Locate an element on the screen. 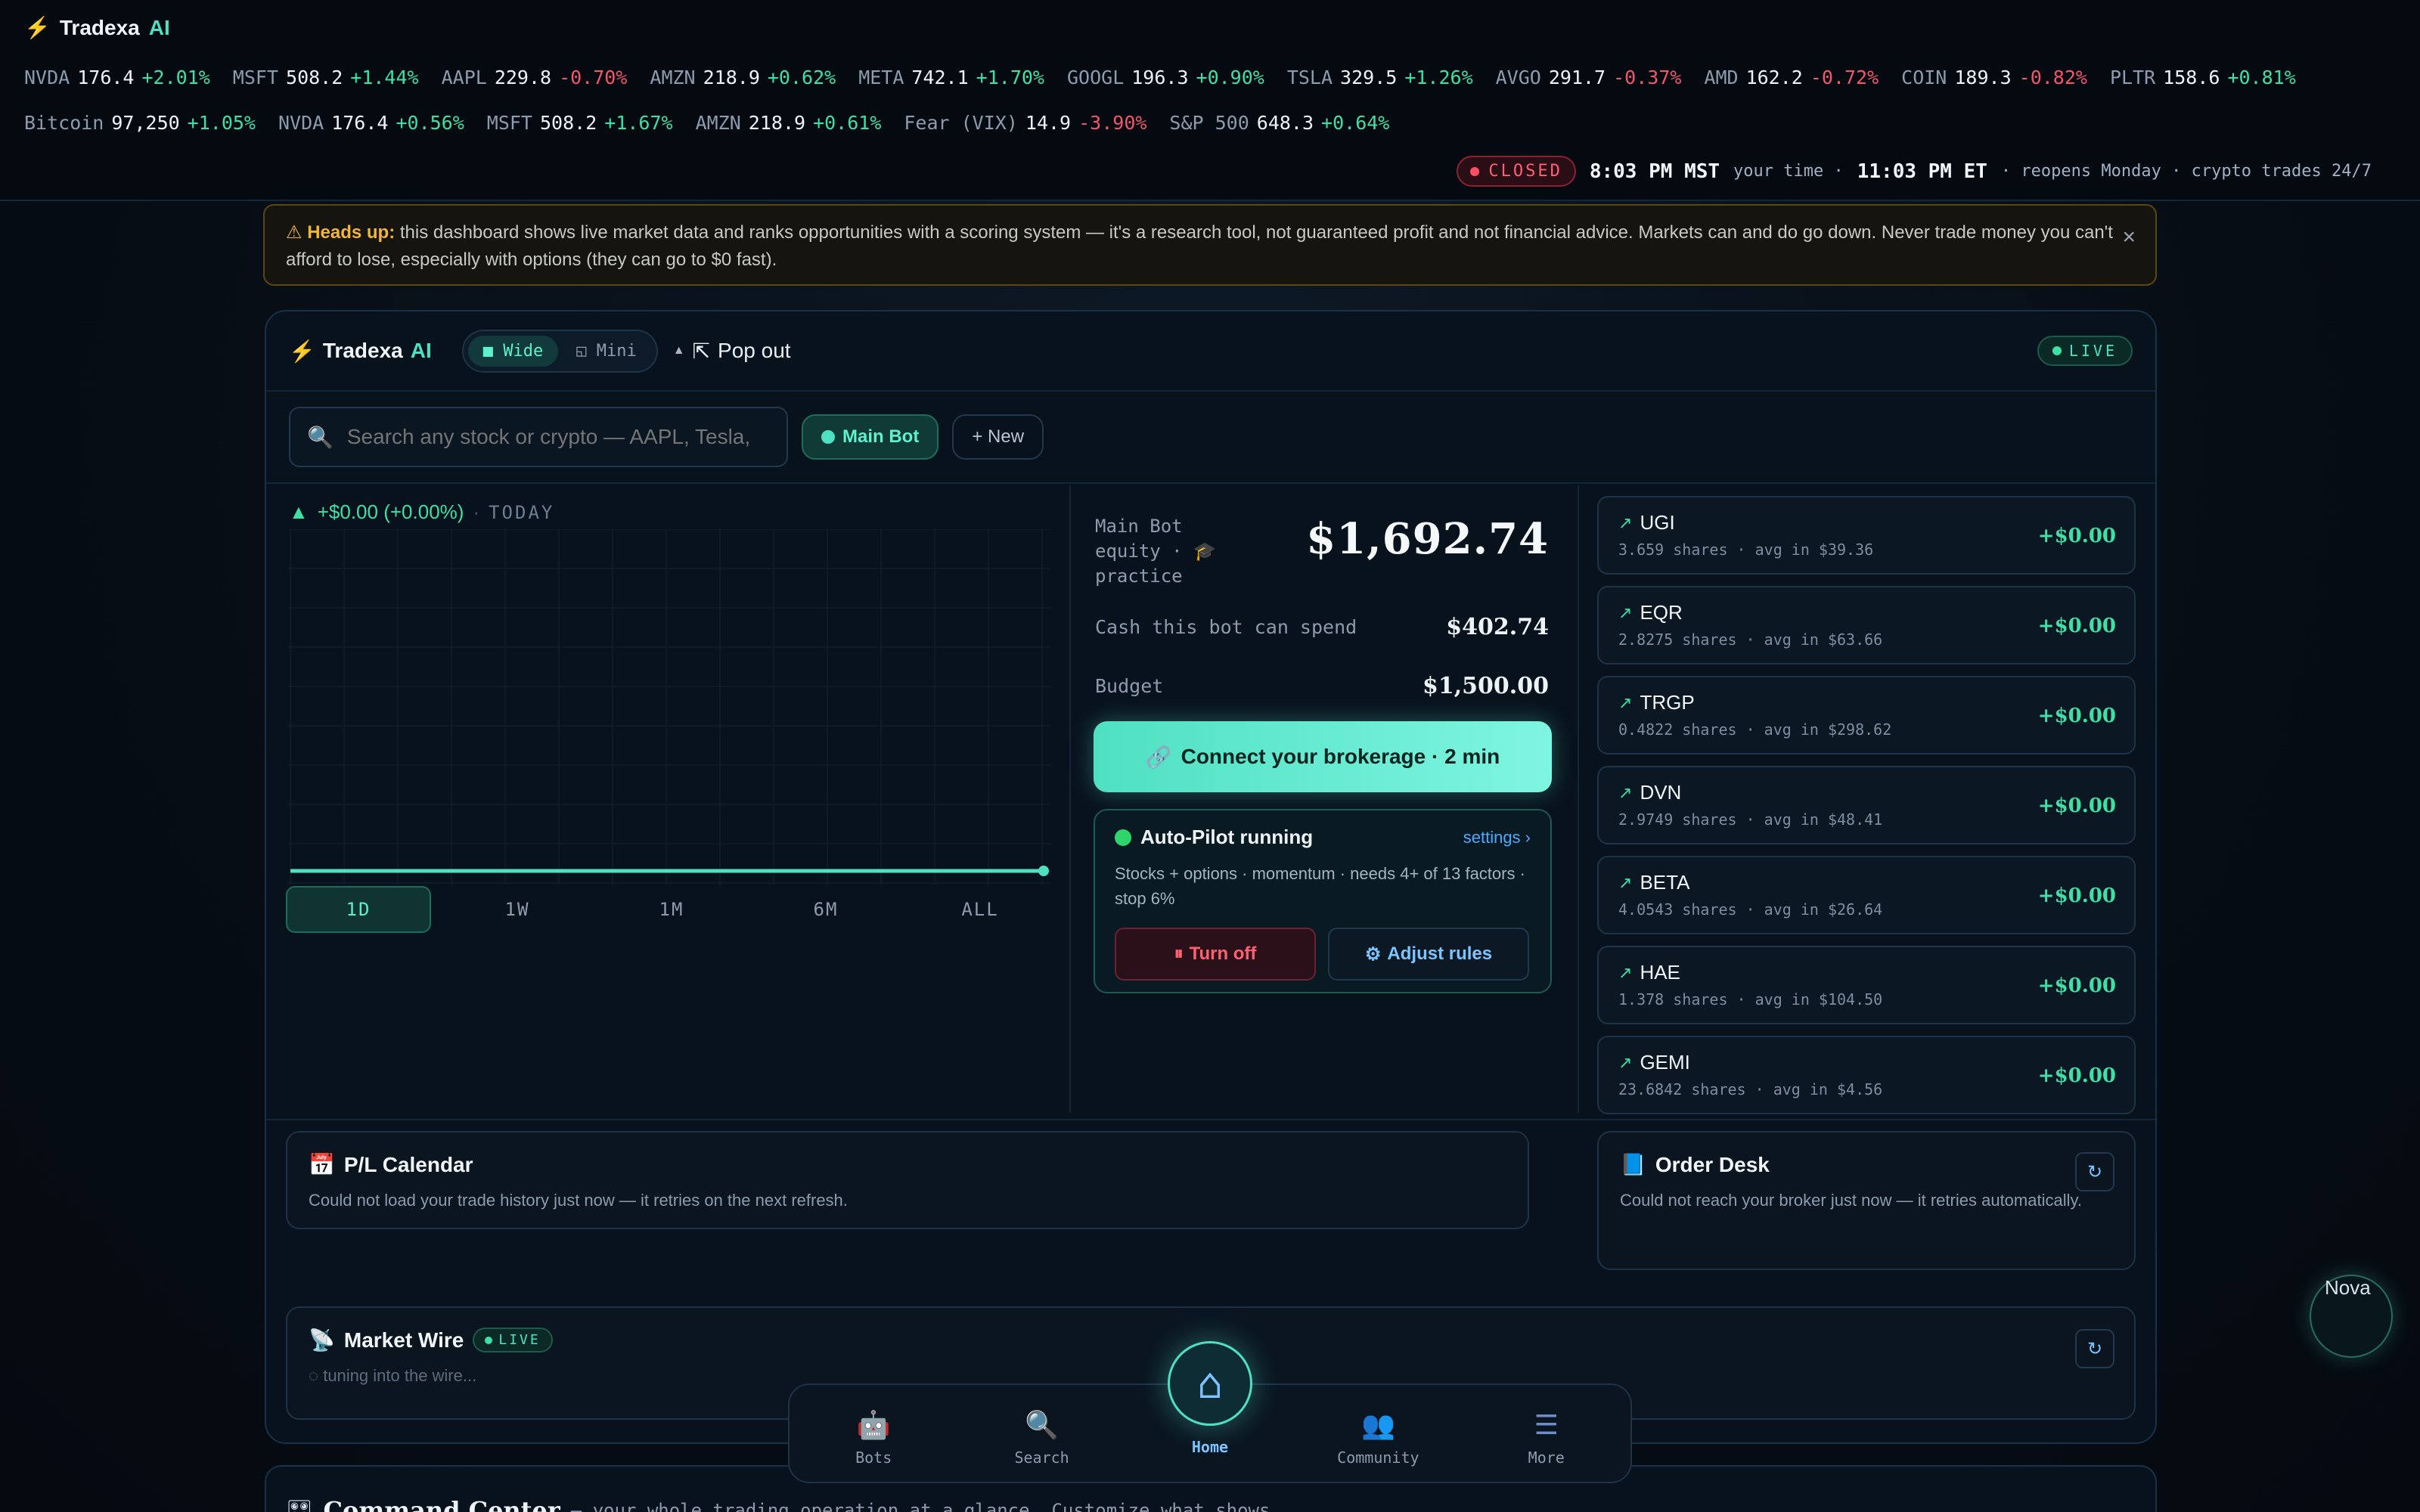 This screenshot has width=2420, height=1512. ticker-symbol: META is located at coordinates (881, 77).